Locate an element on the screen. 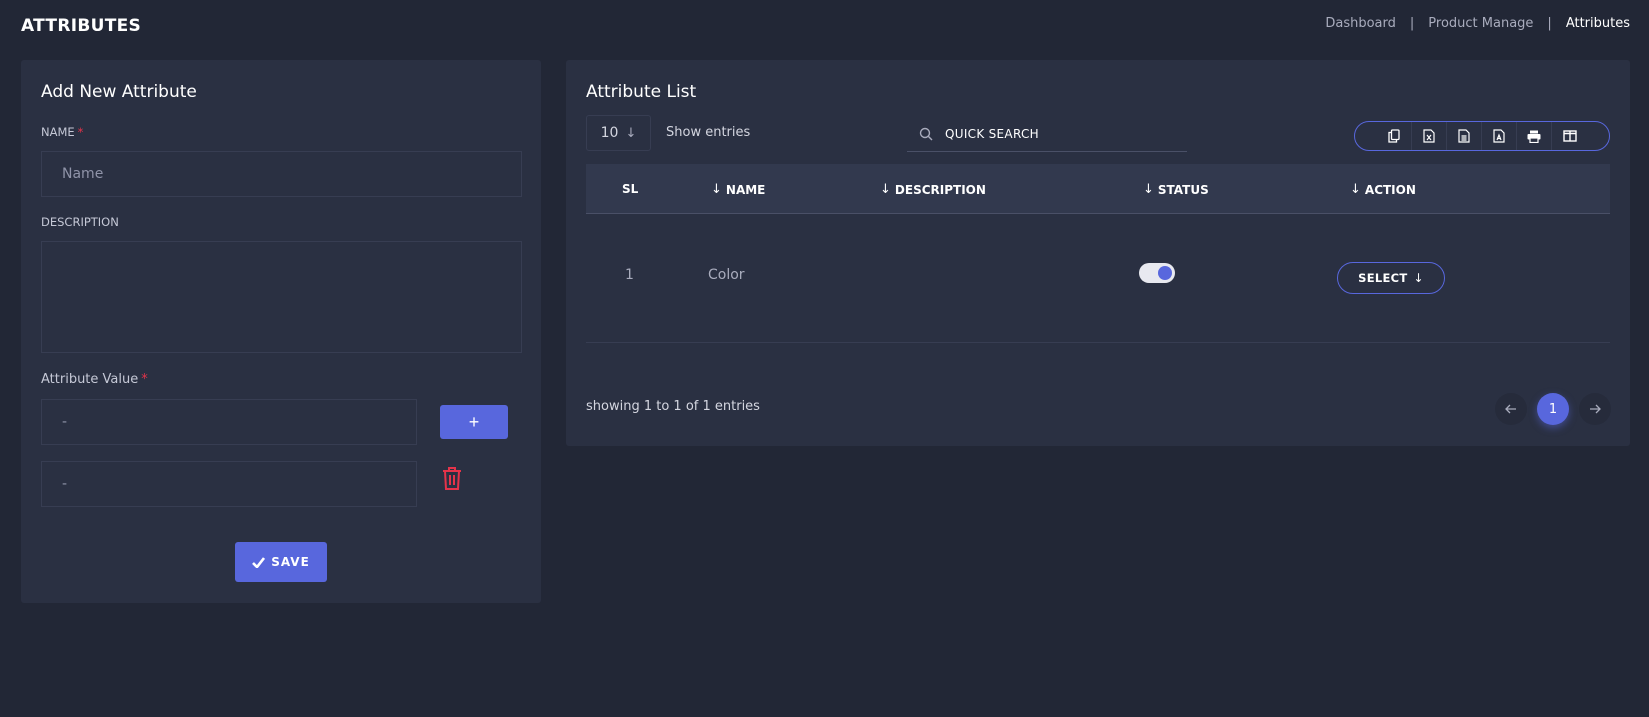 This screenshot has width=1649, height=717. cell-name: Color is located at coordinates (726, 275).